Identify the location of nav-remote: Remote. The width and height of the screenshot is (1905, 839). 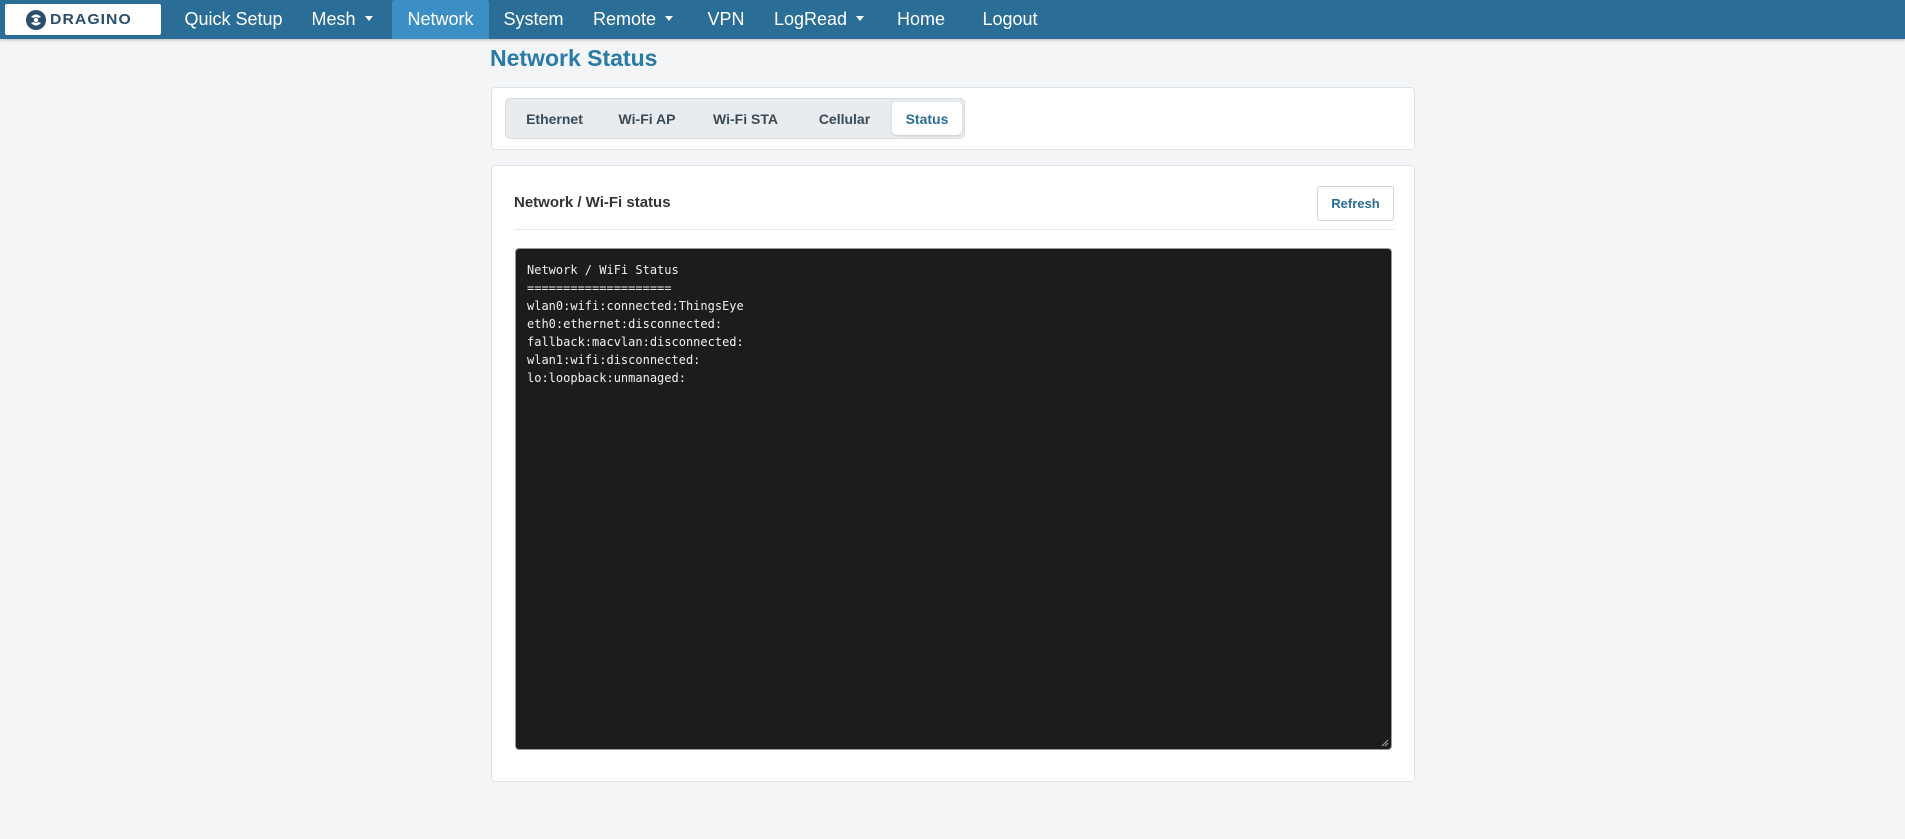
(633, 19).